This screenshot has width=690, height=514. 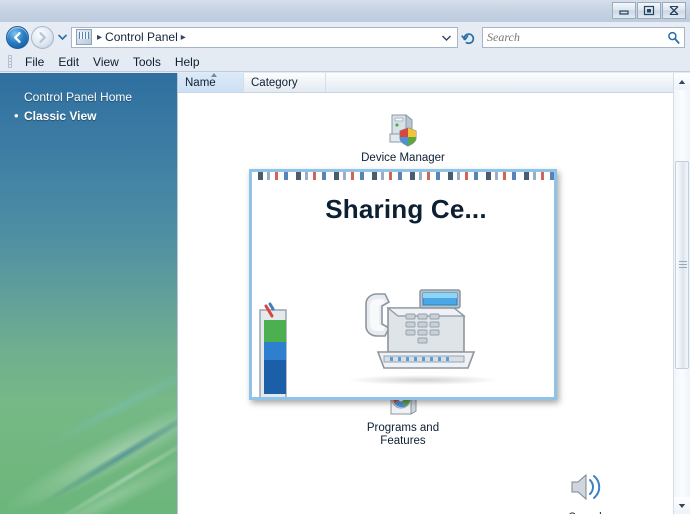 I want to click on refresh-icon, so click(x=468, y=38).